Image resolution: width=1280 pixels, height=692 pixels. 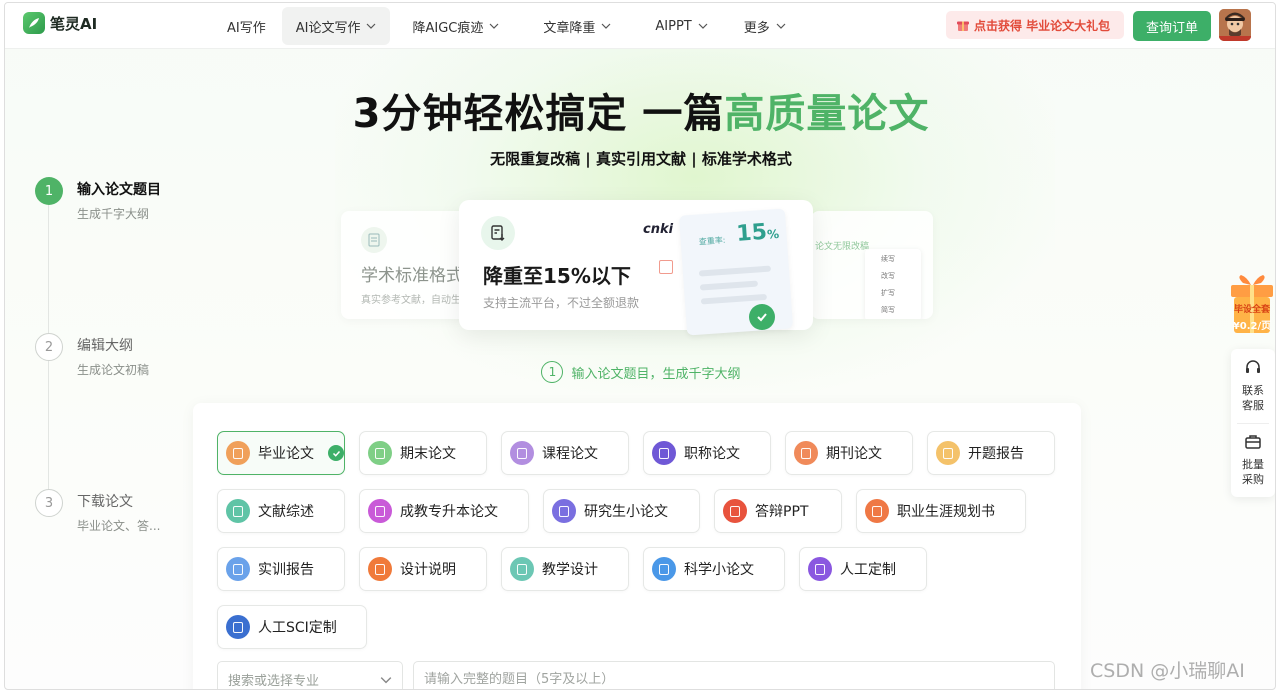 What do you see at coordinates (893, 284) in the screenshot?
I see `revise-menu: 续写 改写 扩写 简写` at bounding box center [893, 284].